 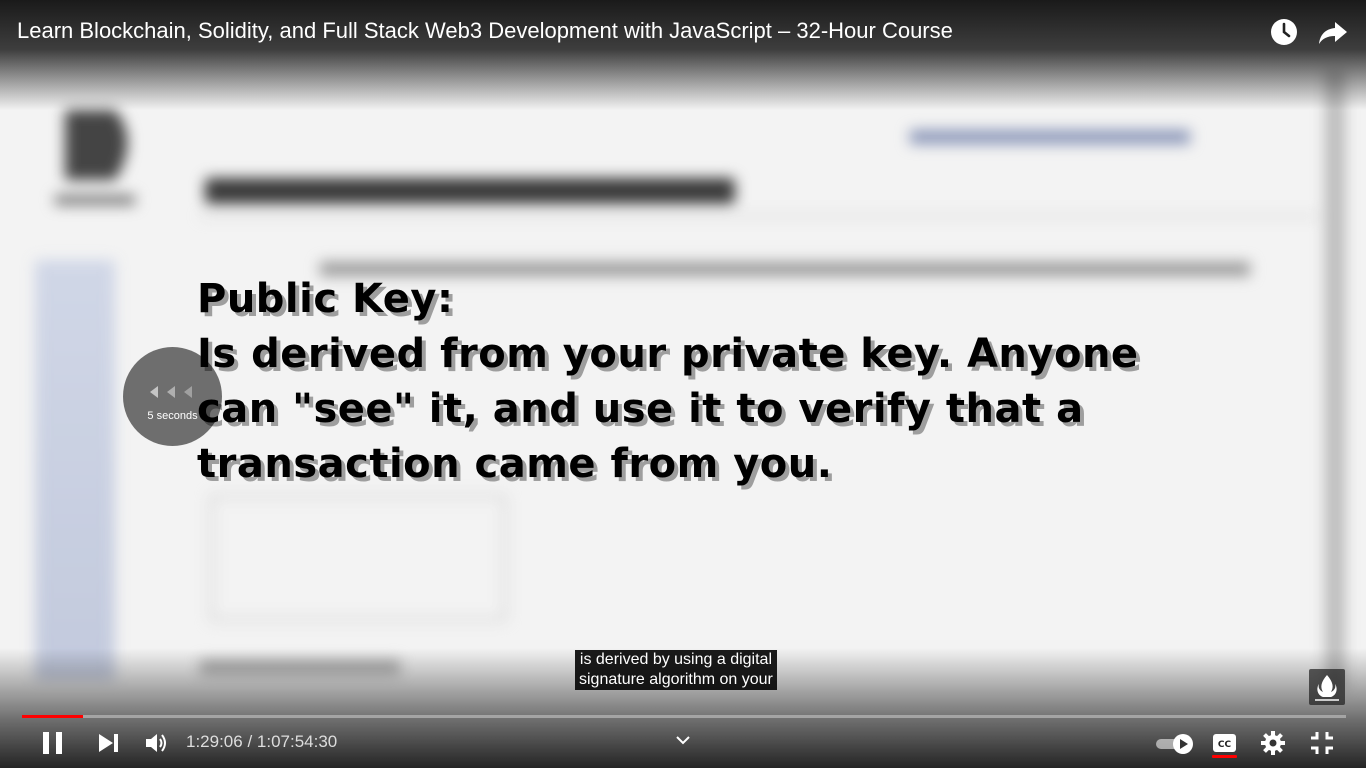 What do you see at coordinates (358, 558) in the screenshot?
I see `blurred-box` at bounding box center [358, 558].